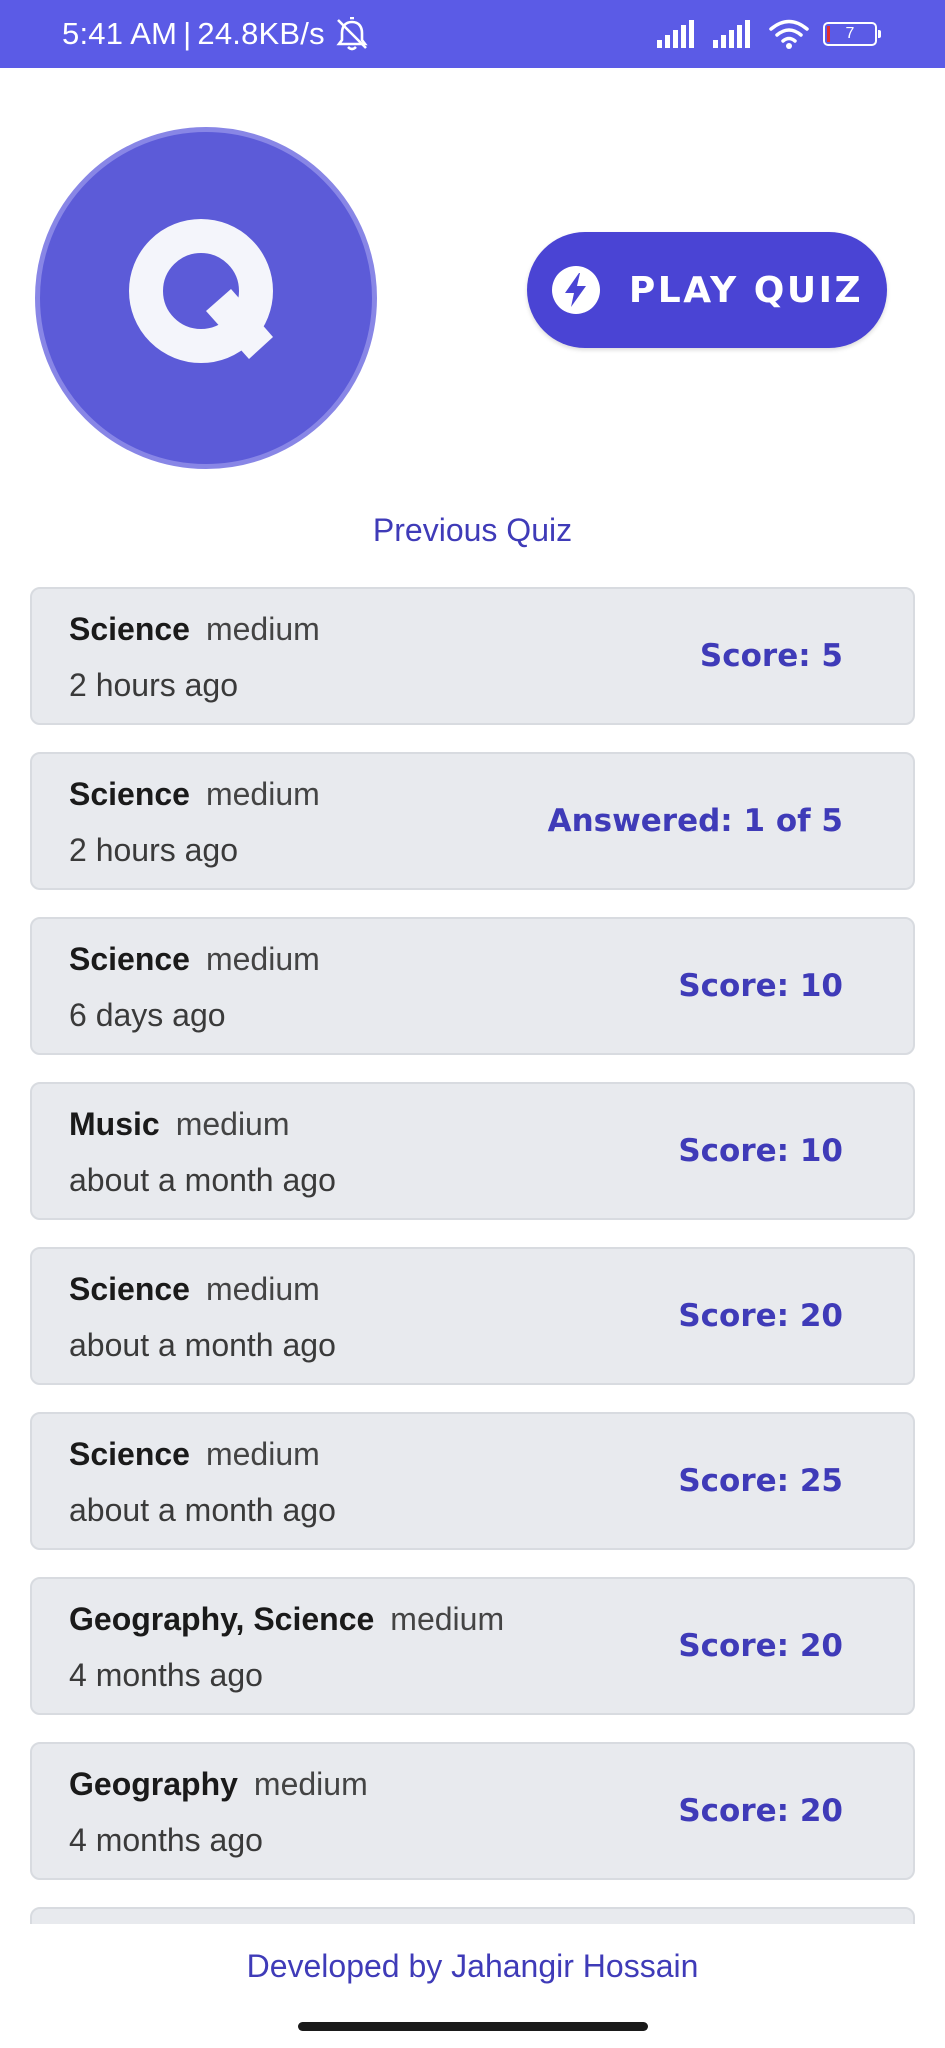 Image resolution: width=945 pixels, height=2048 pixels. Describe the element at coordinates (222, 1619) in the screenshot. I see `quiz-category: Geography, Science` at that location.